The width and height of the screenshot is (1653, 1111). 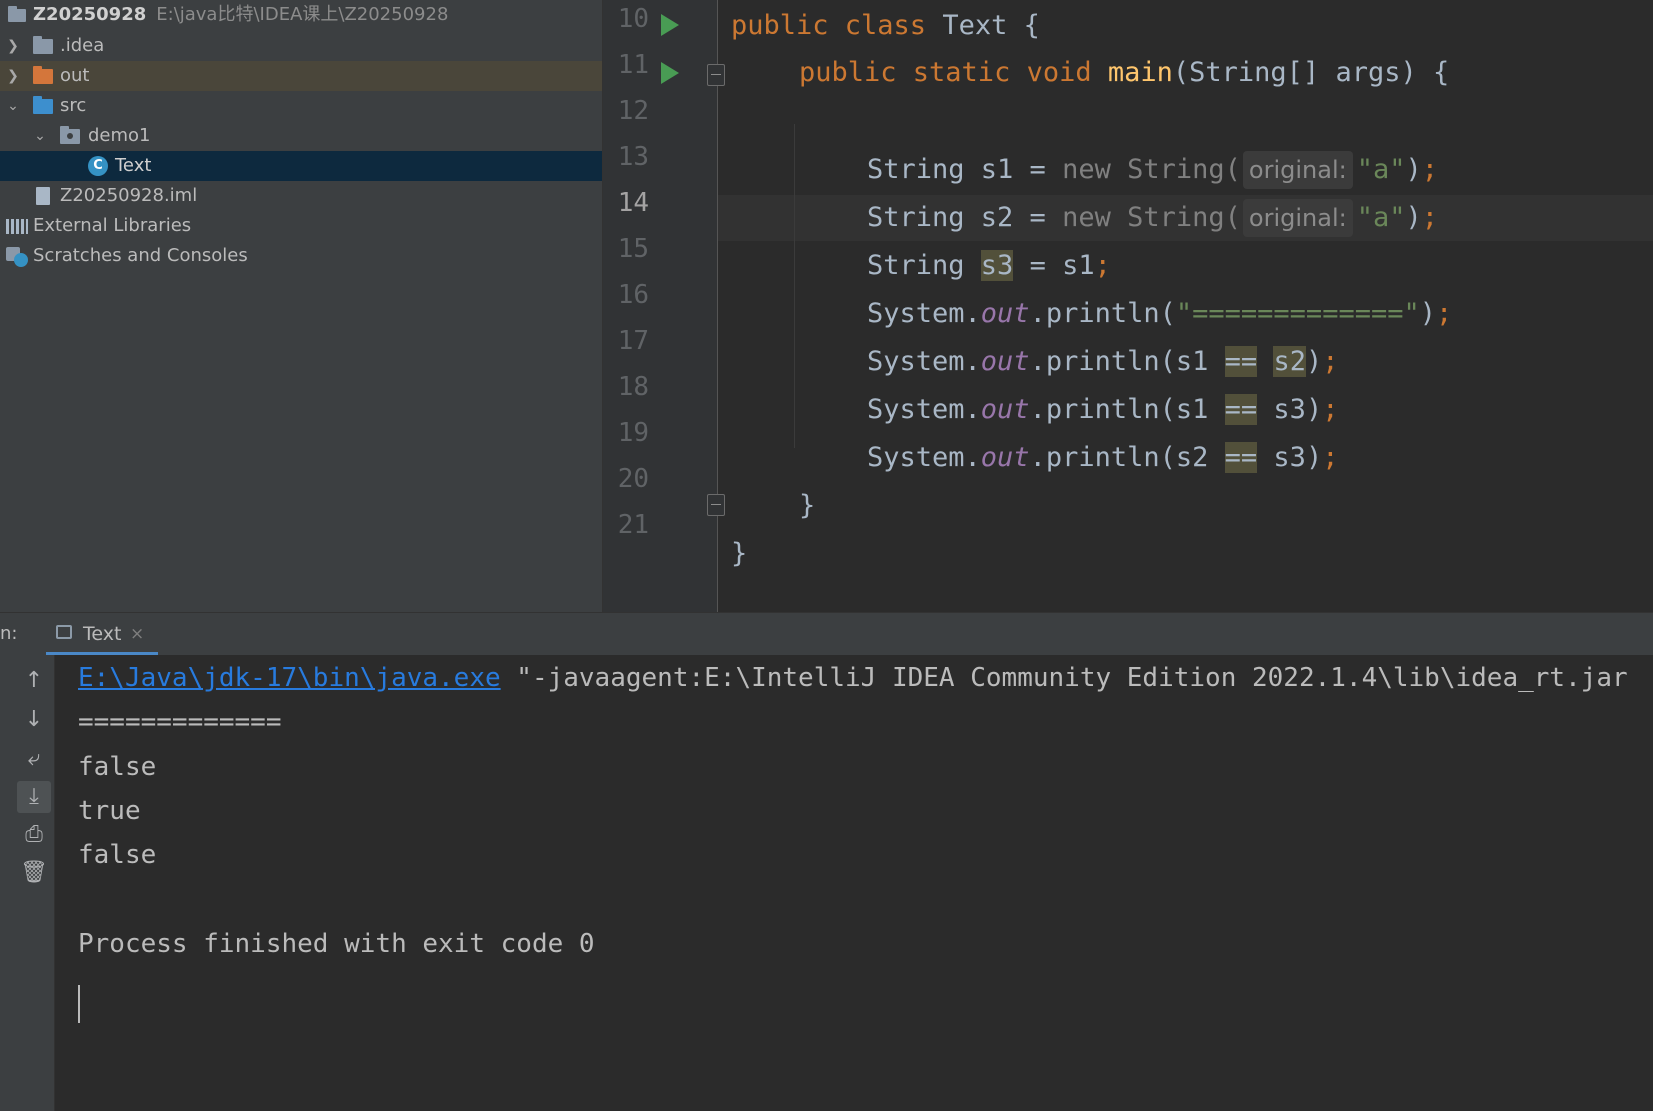 I want to click on tree-item-label: Scratches and Consoles, so click(x=140, y=255).